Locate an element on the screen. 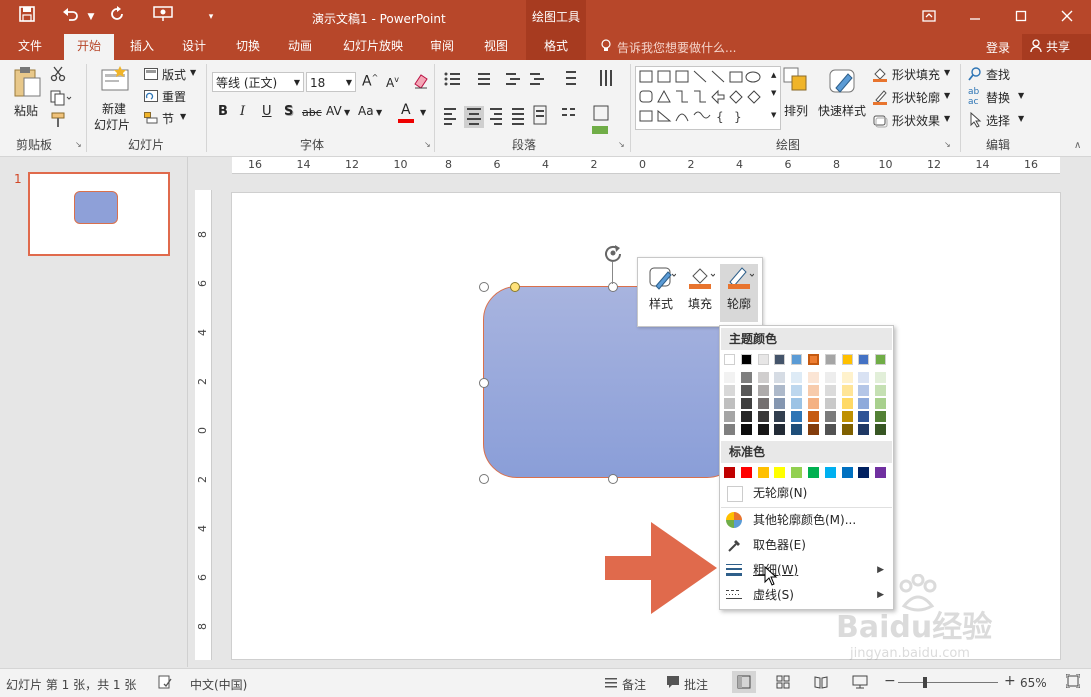  minimize-icon is located at coordinates (975, 17).